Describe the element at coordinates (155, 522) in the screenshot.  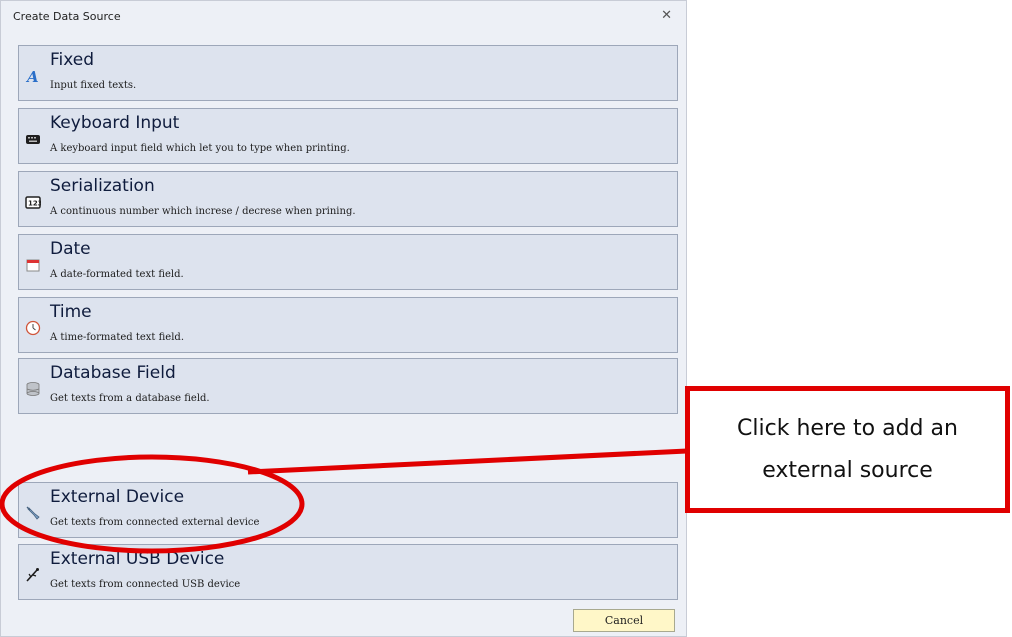
I see `option-description: Get texts from connected external device` at that location.